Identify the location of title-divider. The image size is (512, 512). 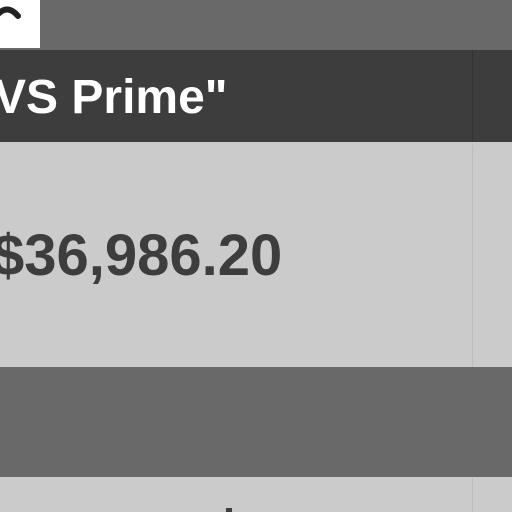
(472, 96).